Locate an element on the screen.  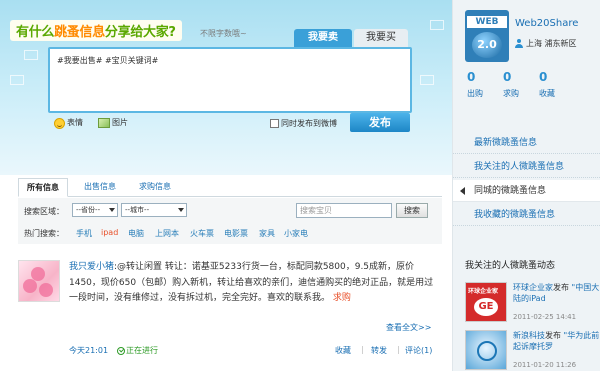
tab-buy: 我要买 is located at coordinates (381, 38).